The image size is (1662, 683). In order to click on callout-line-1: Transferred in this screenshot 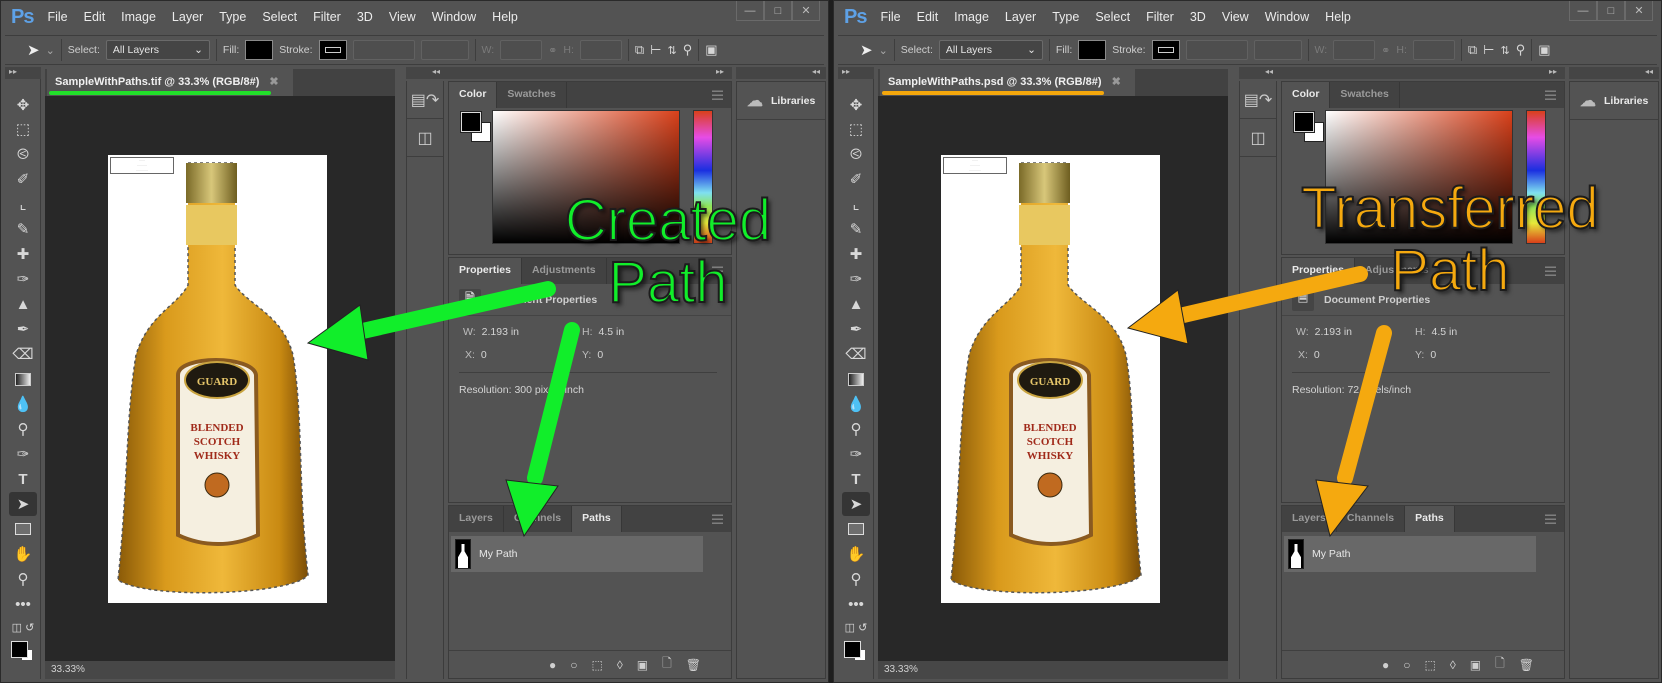, I will do `click(1450, 208)`.